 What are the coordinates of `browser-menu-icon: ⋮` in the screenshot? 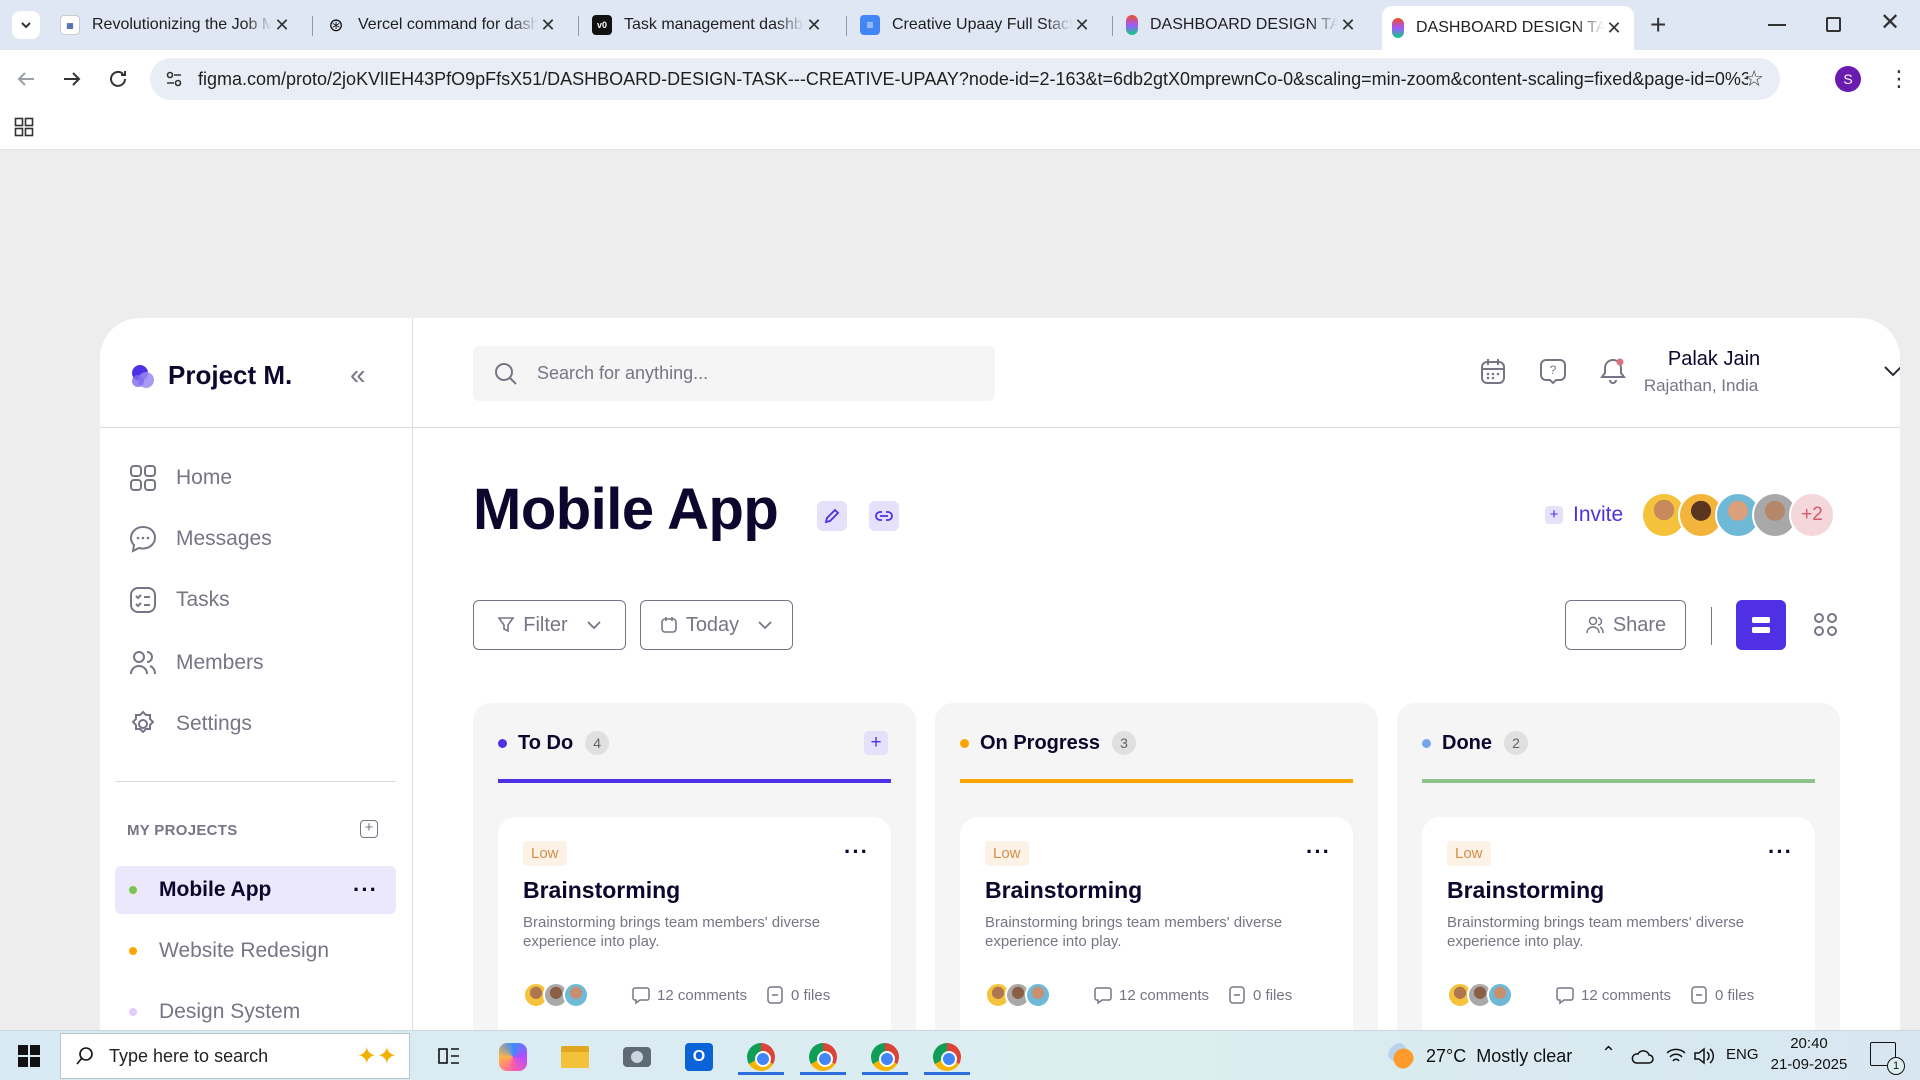 It's located at (1899, 79).